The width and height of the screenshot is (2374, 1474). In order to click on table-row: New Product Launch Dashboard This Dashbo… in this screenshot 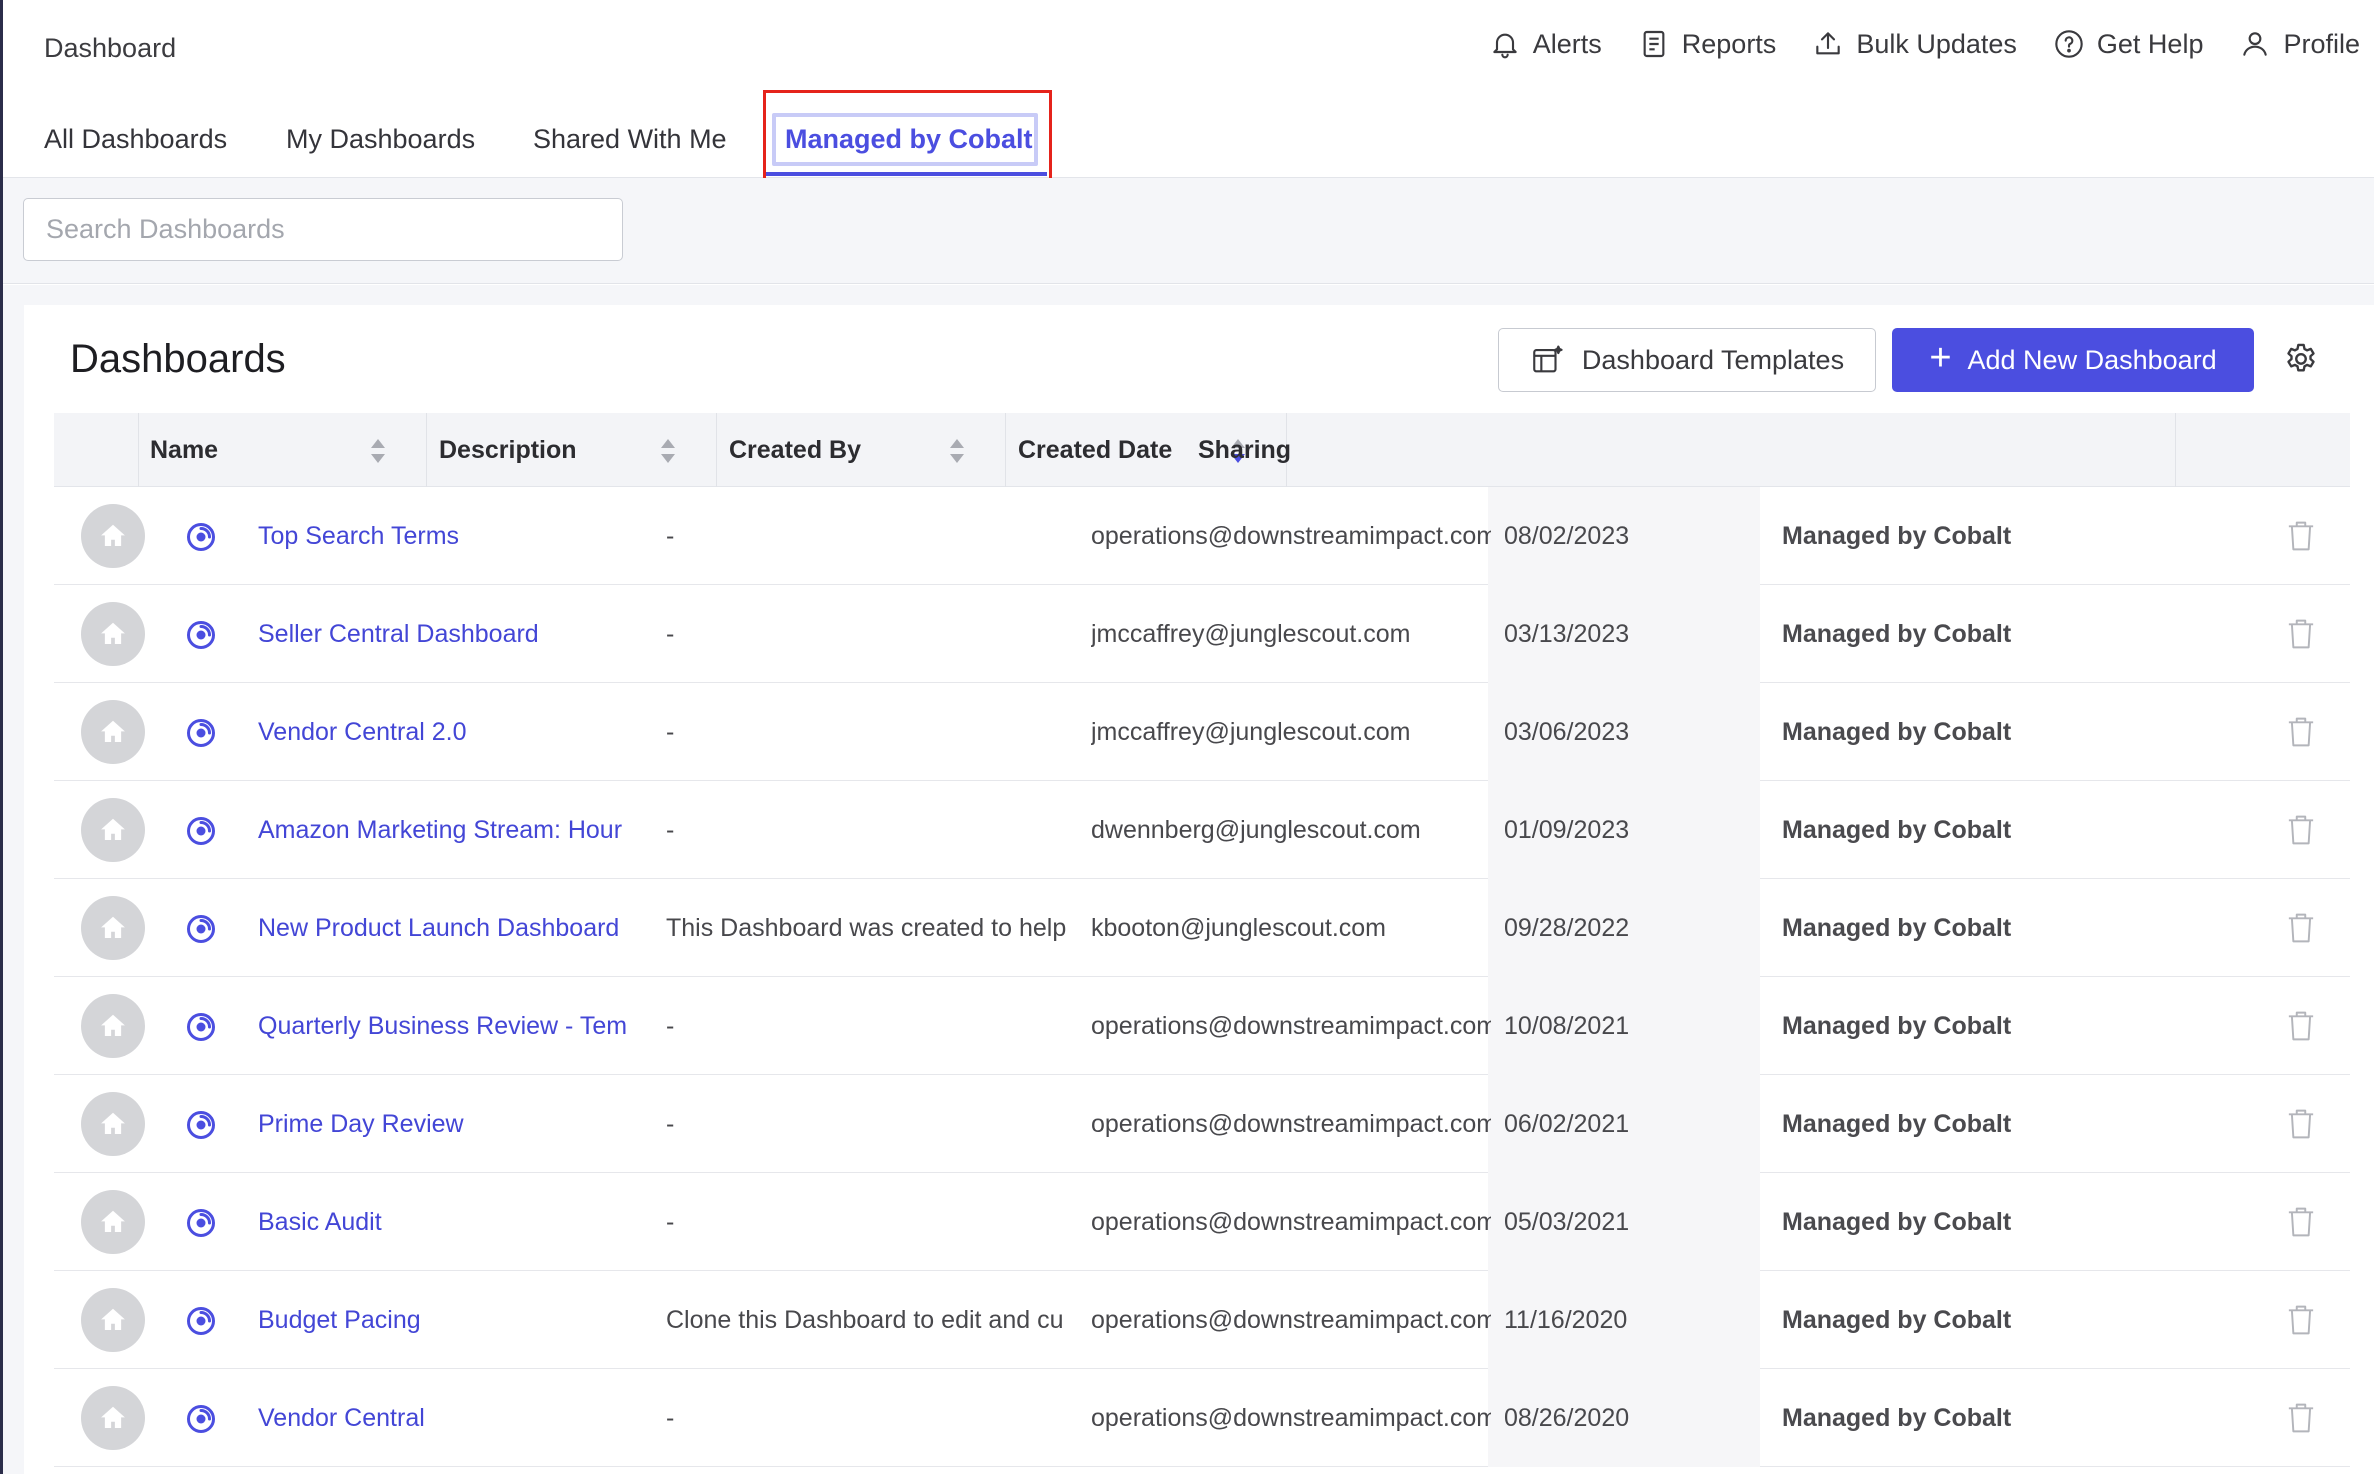, I will do `click(1202, 928)`.